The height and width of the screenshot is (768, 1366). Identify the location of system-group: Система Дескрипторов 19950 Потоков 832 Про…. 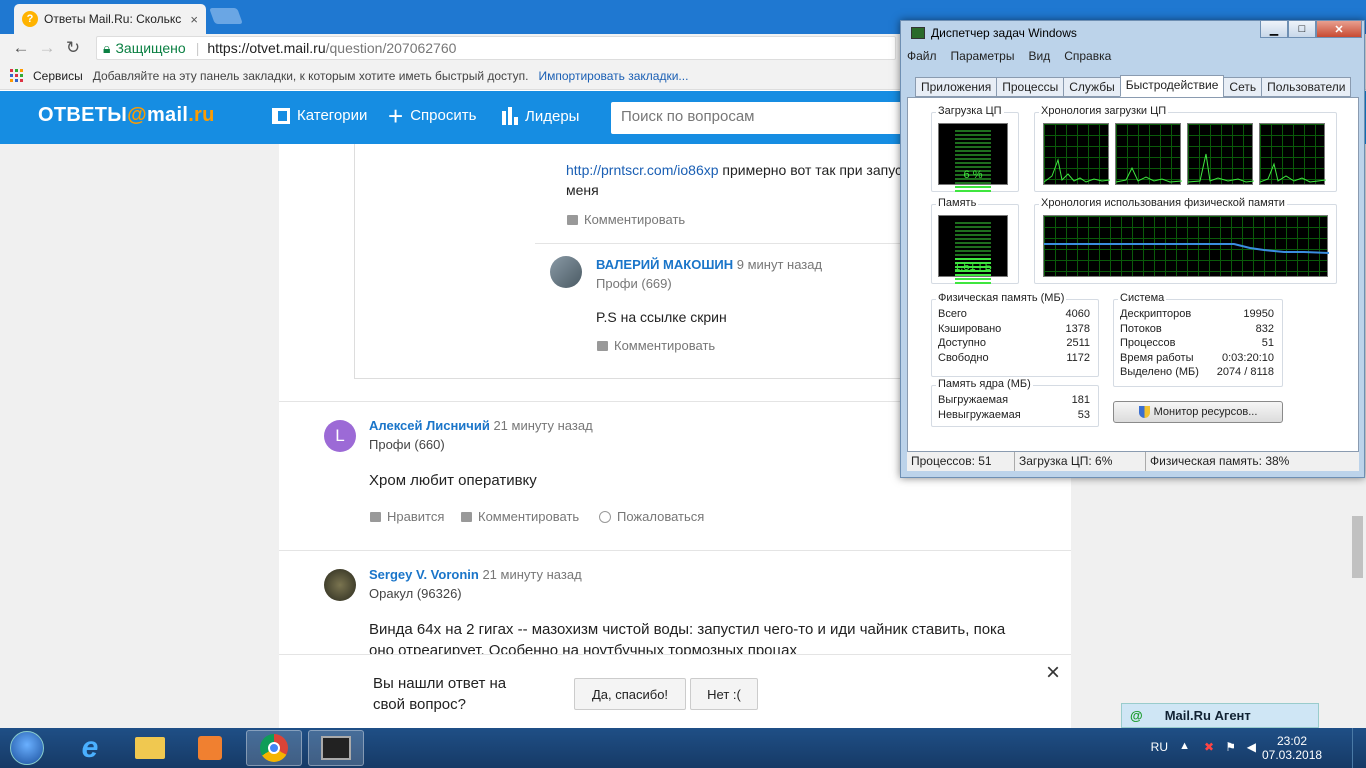
(1198, 339).